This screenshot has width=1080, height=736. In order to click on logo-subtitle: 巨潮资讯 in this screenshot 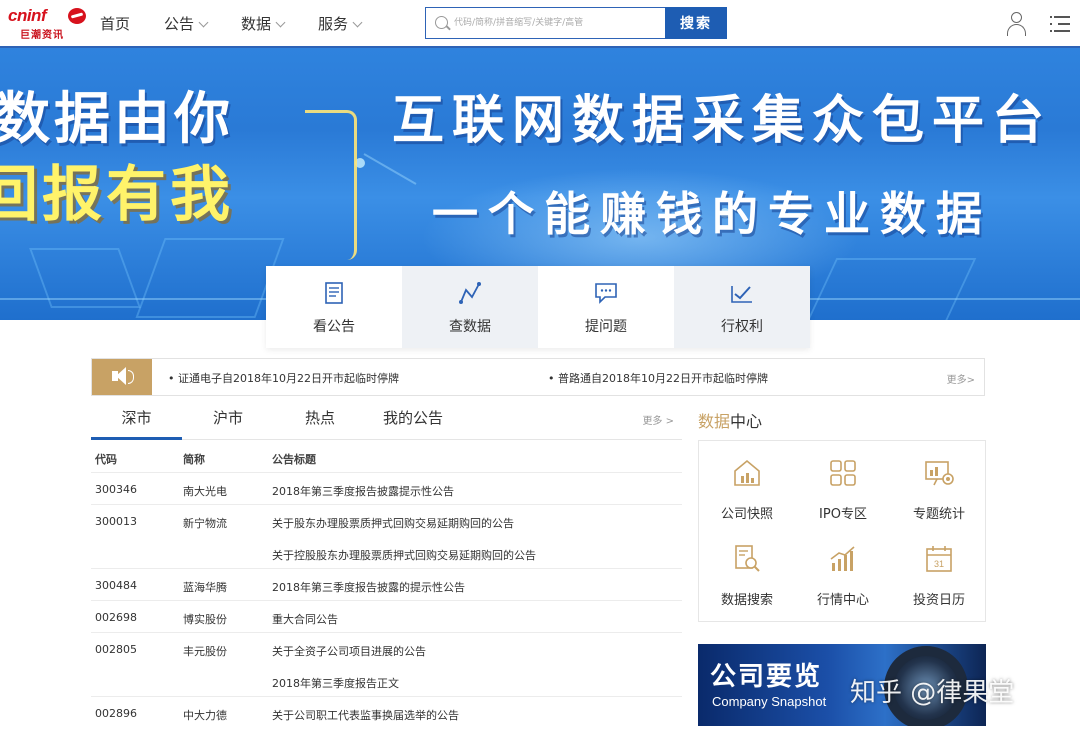, I will do `click(42, 35)`.